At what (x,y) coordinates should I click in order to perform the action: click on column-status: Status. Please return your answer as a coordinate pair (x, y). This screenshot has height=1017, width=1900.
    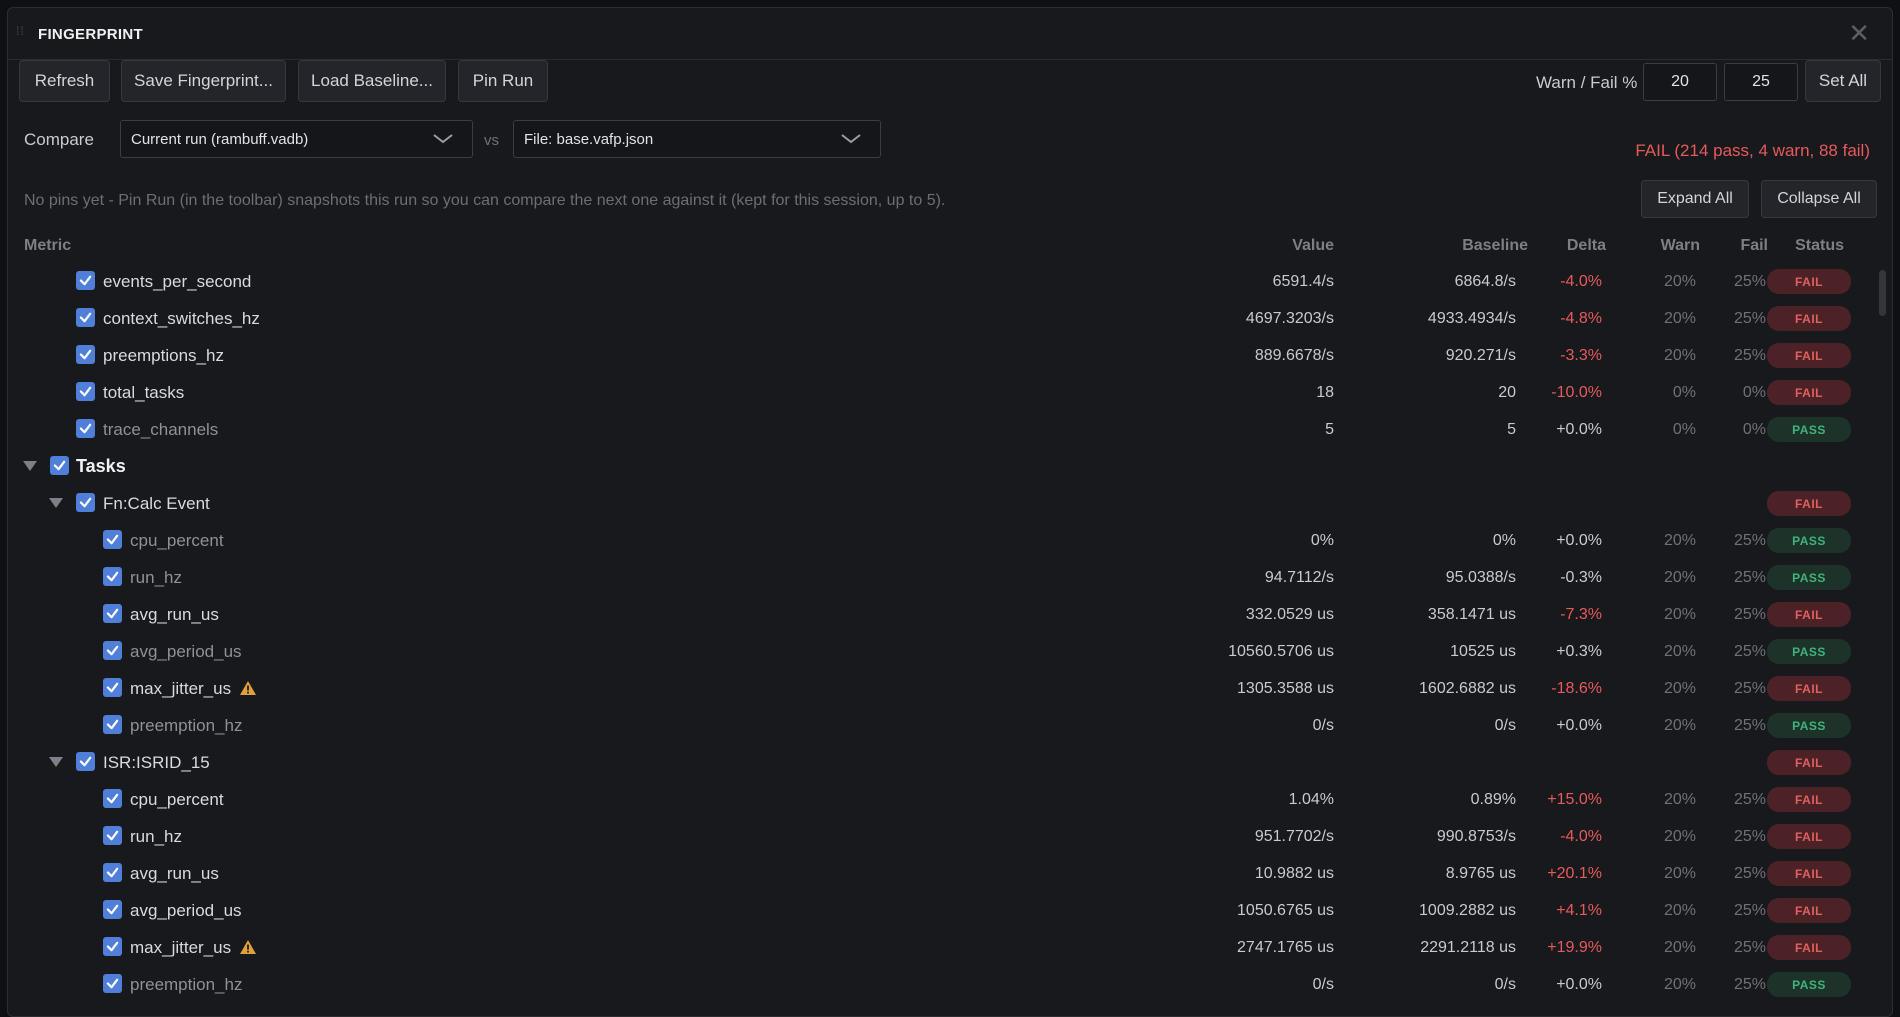
    Looking at the image, I should click on (1819, 246).